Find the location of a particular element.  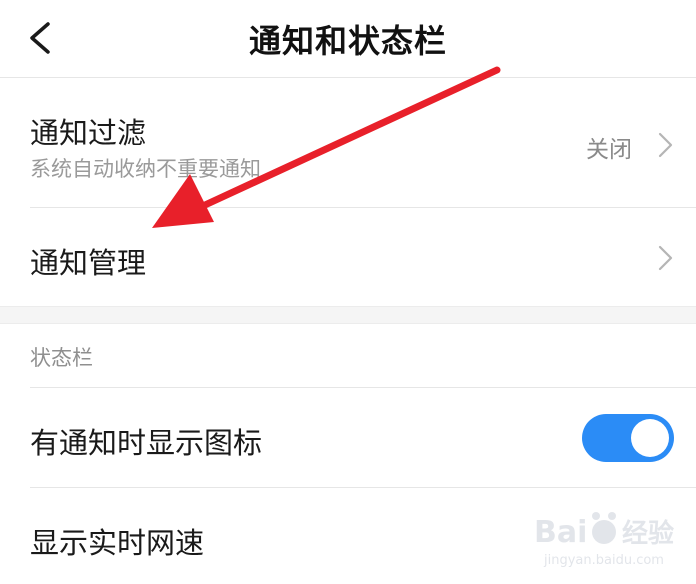

section-label: 状态栏 is located at coordinates (61, 358).